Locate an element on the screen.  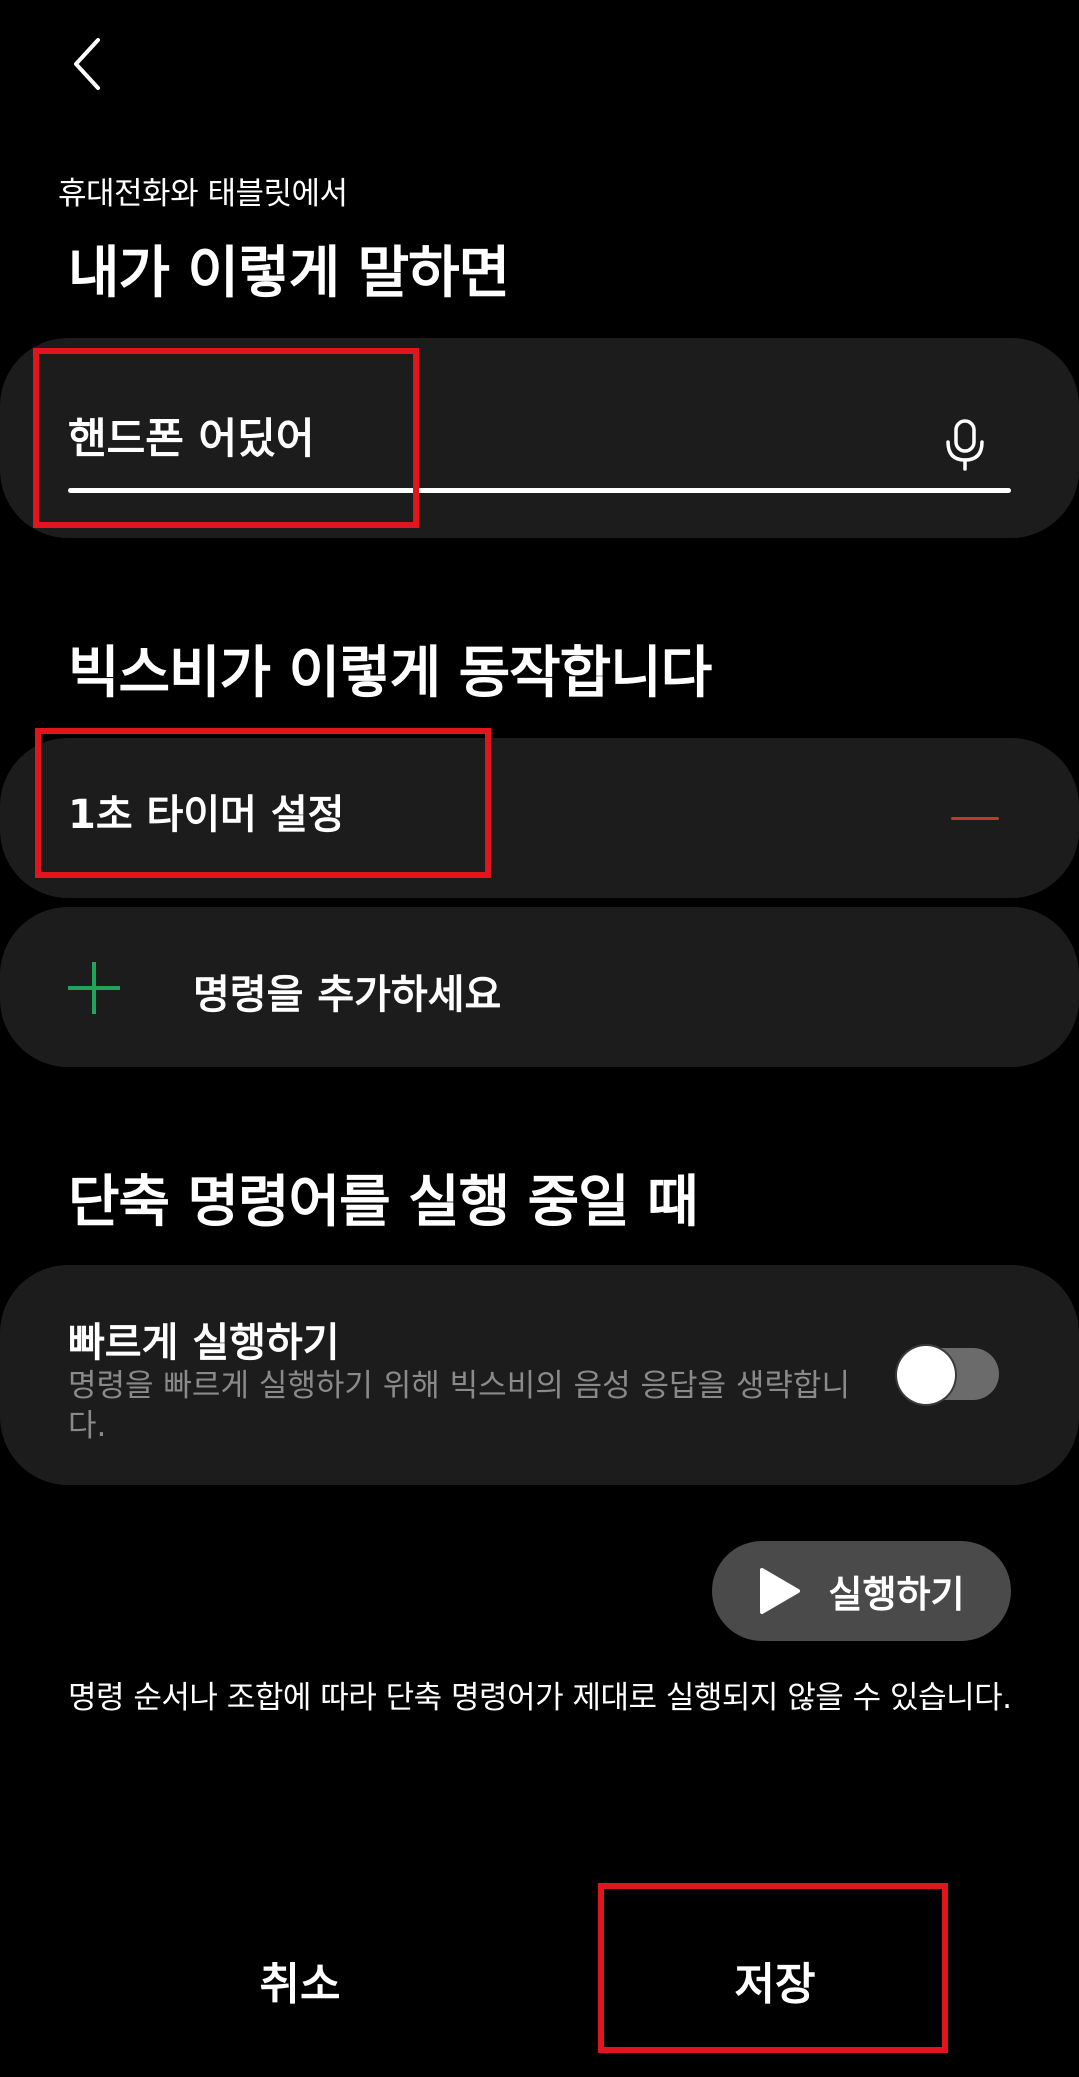
add-command-label: 명령을 추가하세요 is located at coordinates (347, 995).